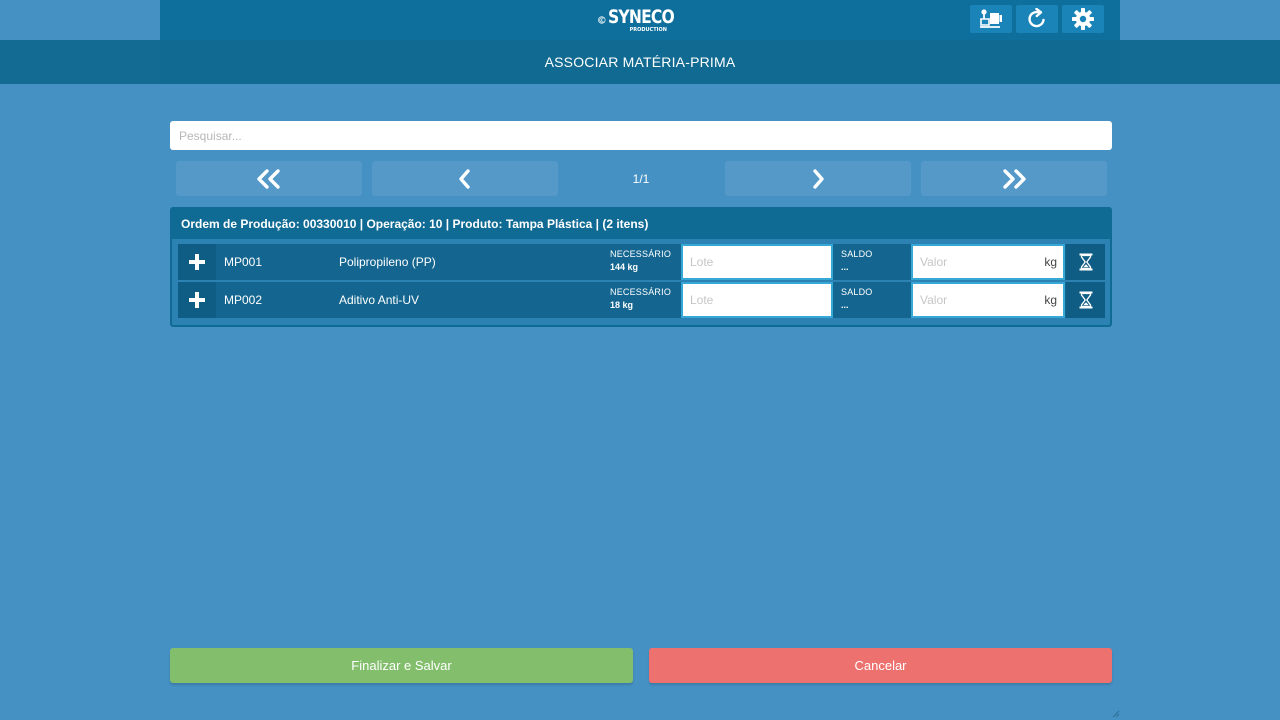 This screenshot has height=720, width=1280. What do you see at coordinates (641, 135) in the screenshot?
I see `search-input` at bounding box center [641, 135].